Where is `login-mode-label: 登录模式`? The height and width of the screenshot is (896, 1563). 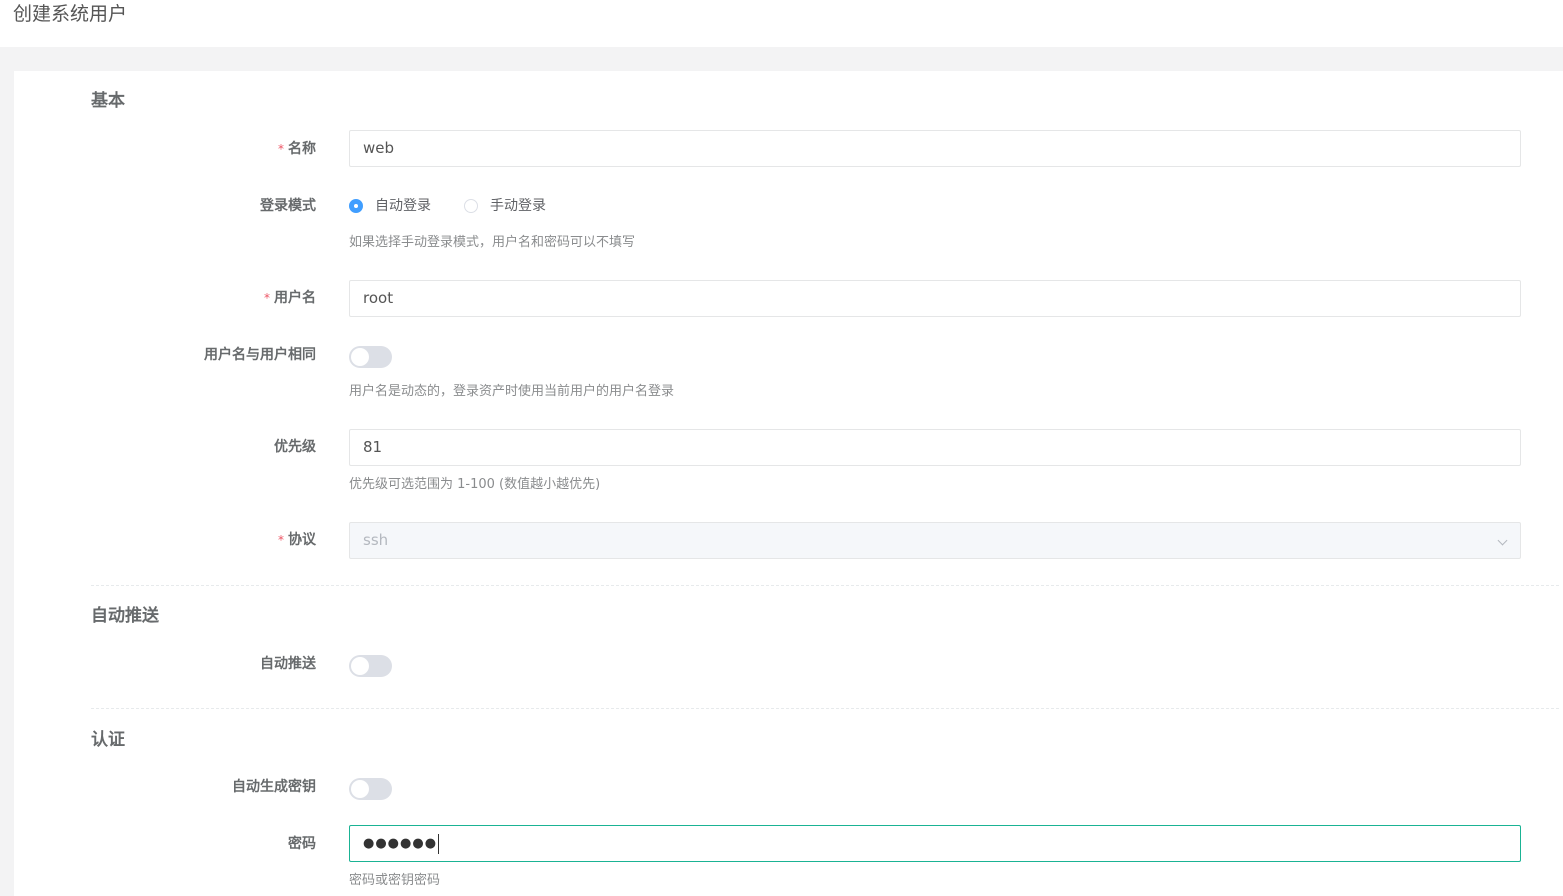 login-mode-label: 登录模式 is located at coordinates (288, 206).